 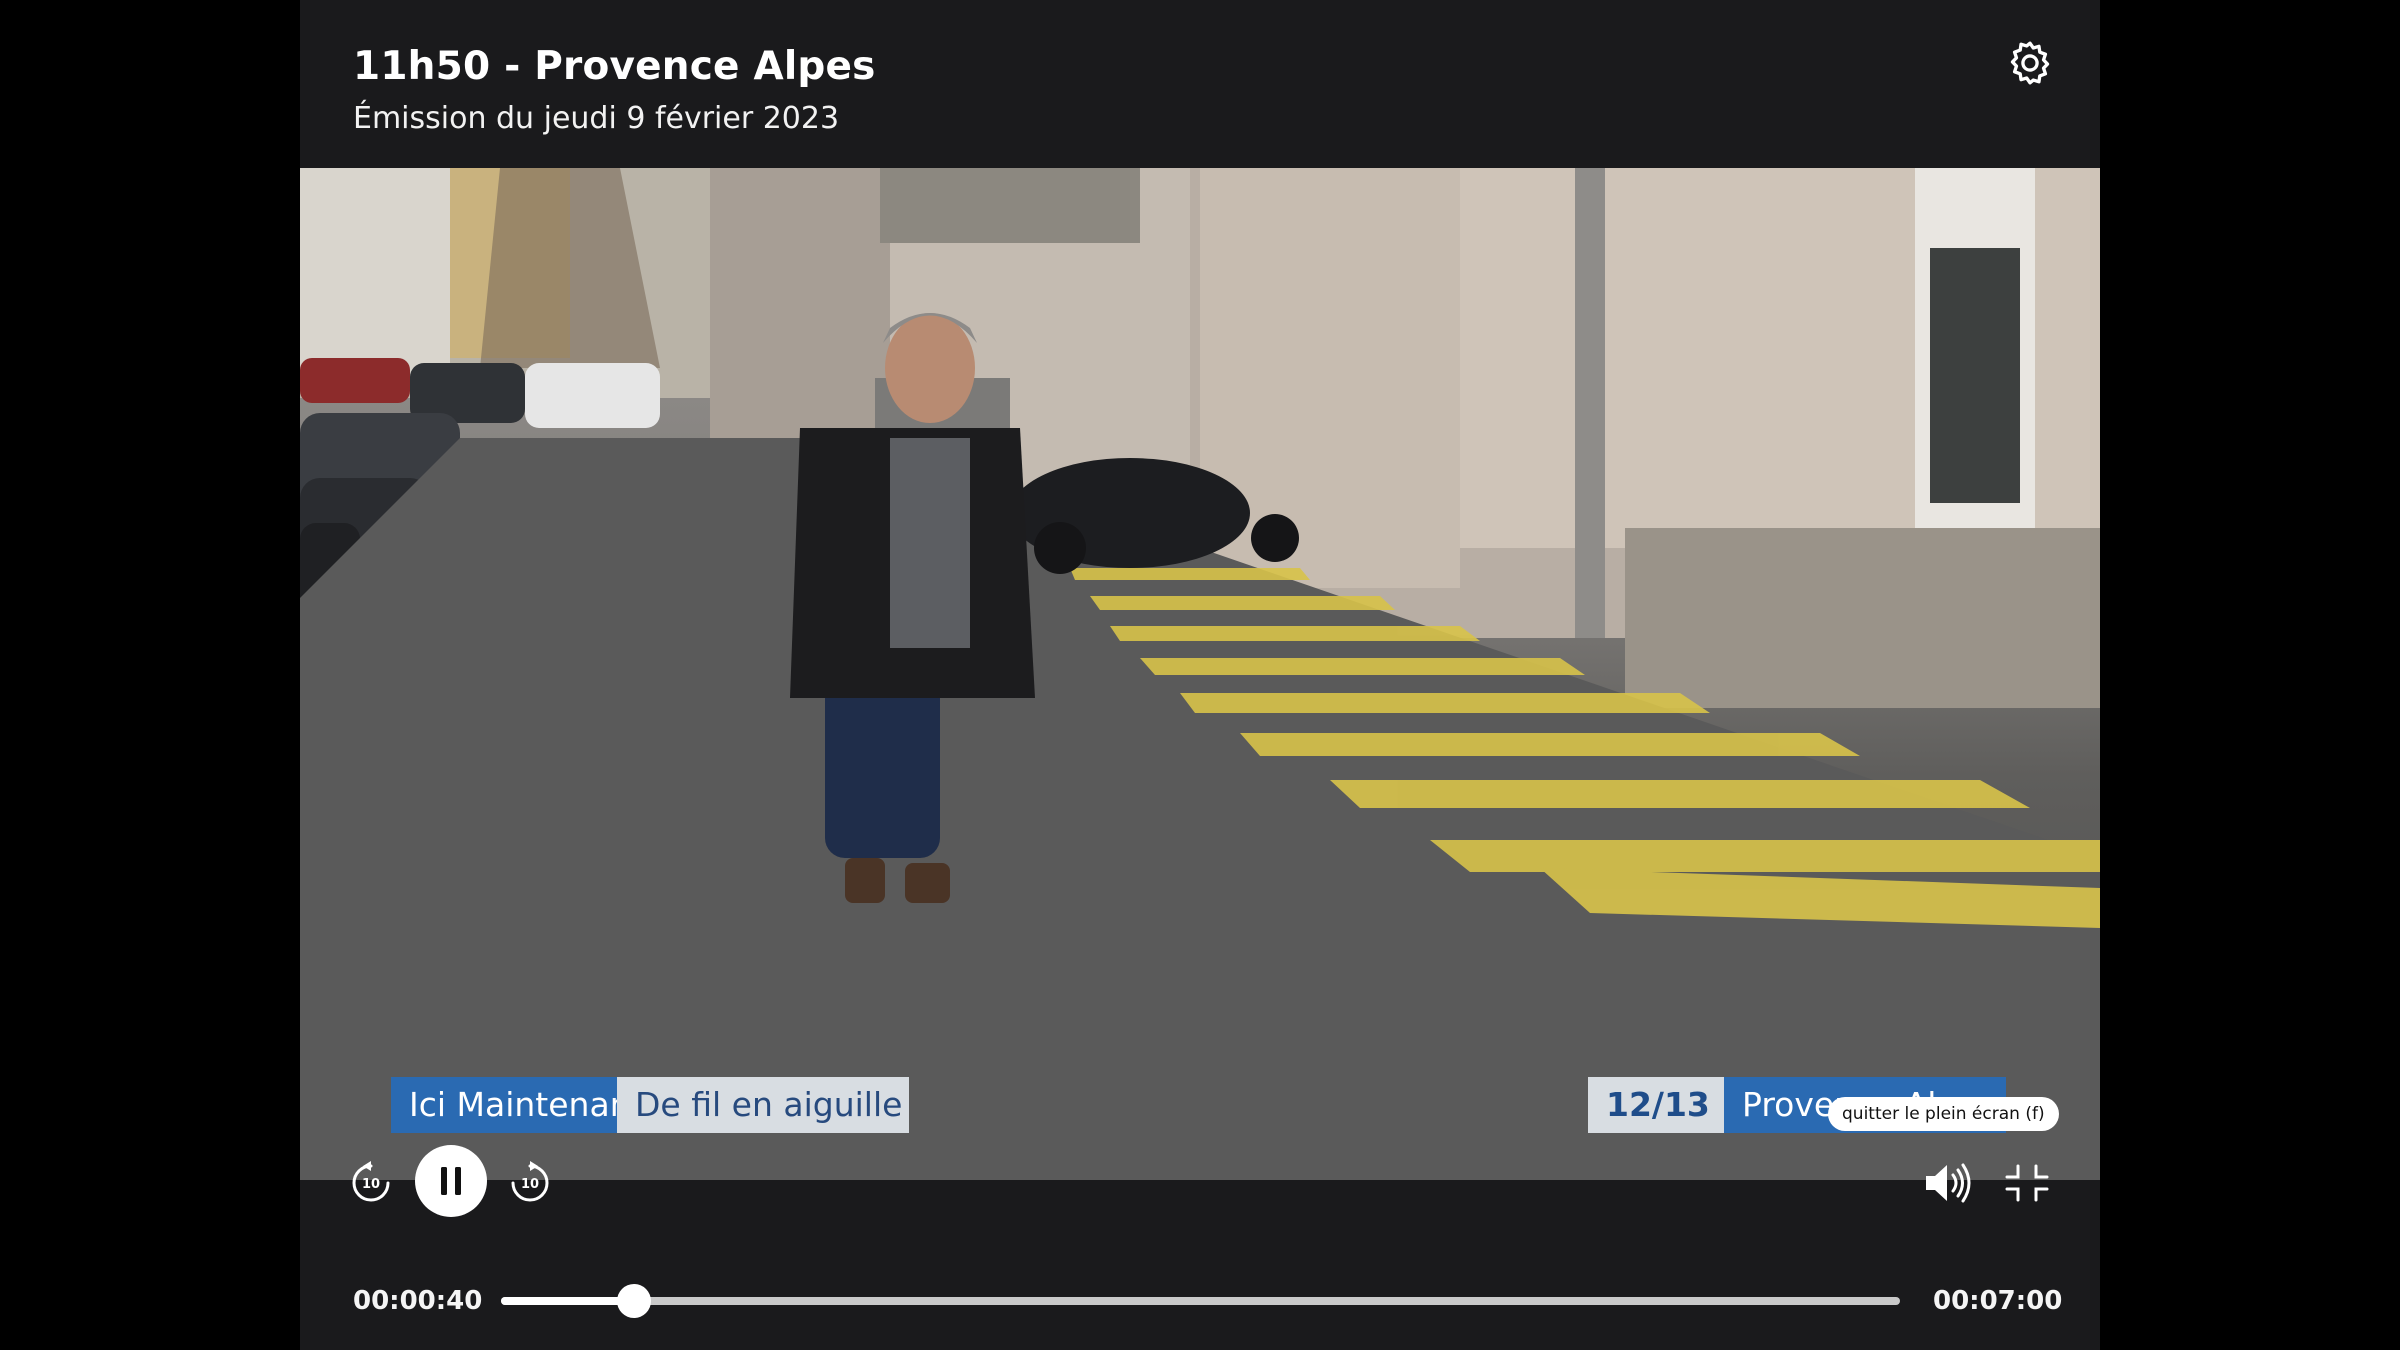 What do you see at coordinates (1200, 1301) in the screenshot?
I see `progress-bar` at bounding box center [1200, 1301].